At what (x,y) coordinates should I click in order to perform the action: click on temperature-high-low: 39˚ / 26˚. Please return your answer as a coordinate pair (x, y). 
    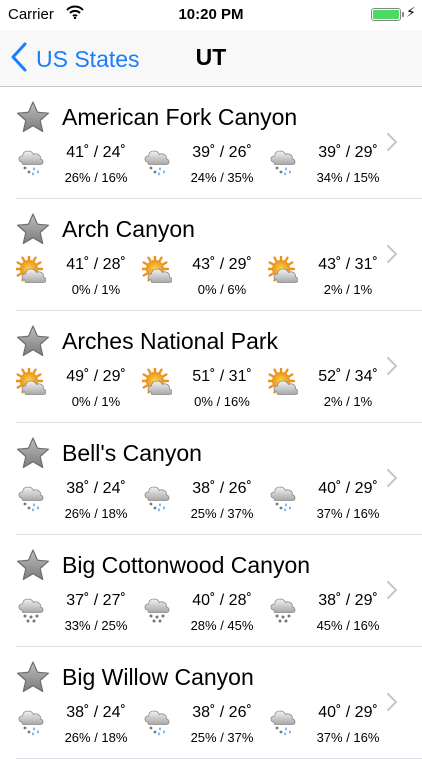
    Looking at the image, I should click on (222, 152).